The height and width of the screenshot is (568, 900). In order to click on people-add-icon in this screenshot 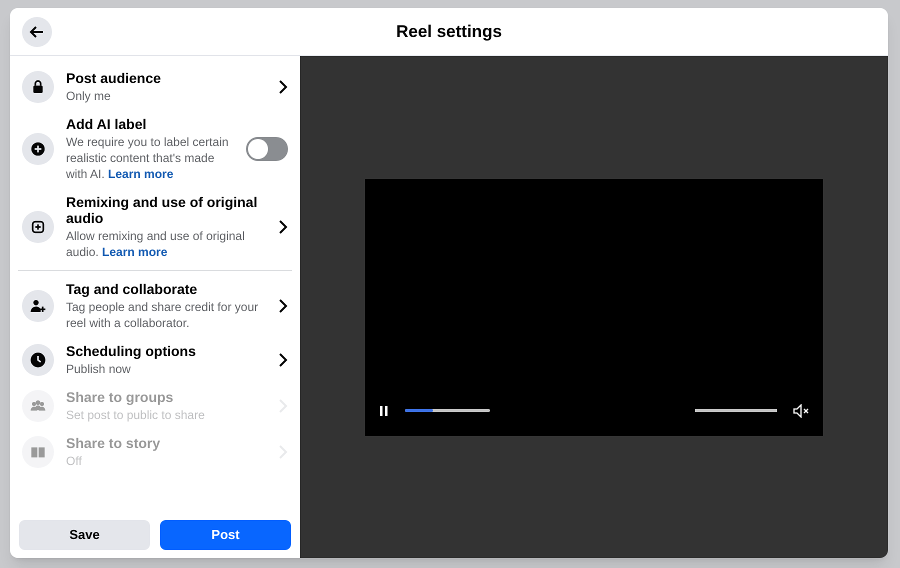, I will do `click(38, 306)`.